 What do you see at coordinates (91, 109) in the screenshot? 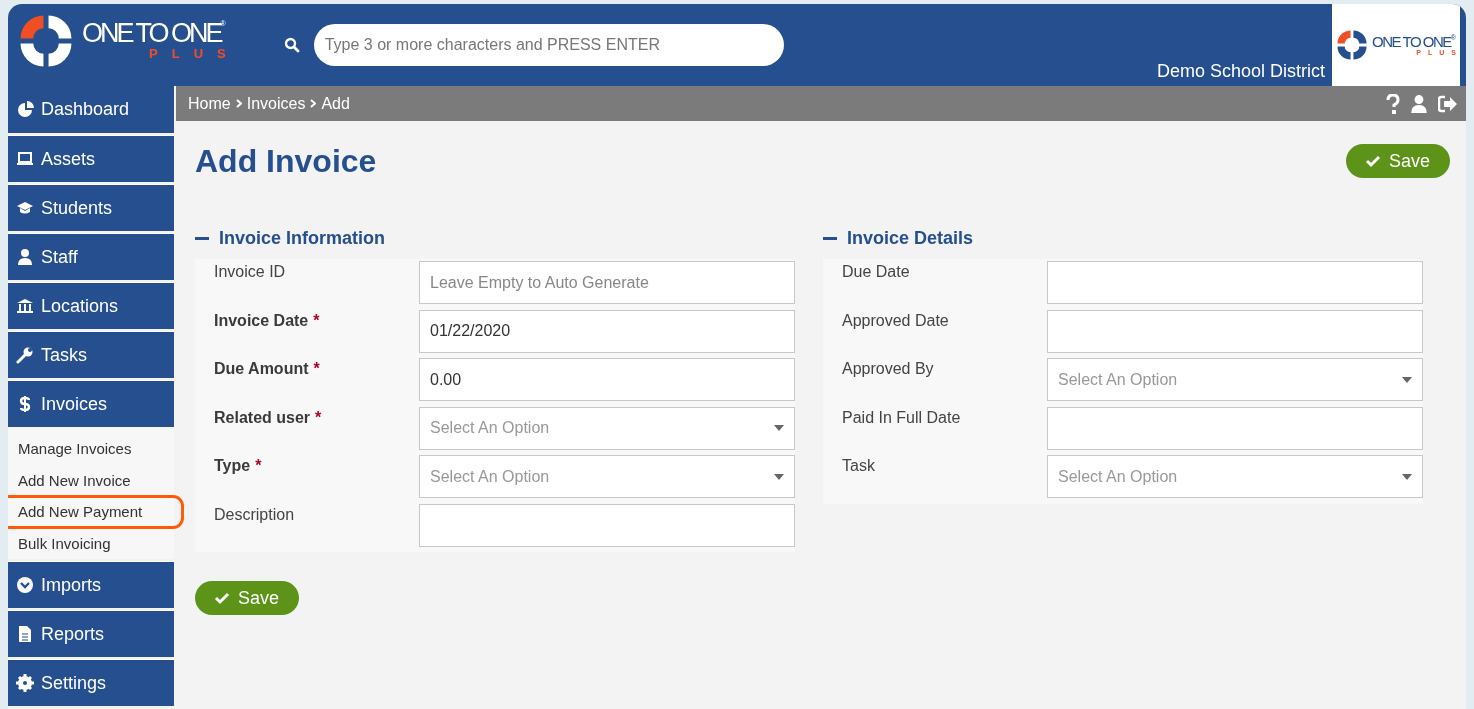
I see `sidebar-item: Dashboard` at bounding box center [91, 109].